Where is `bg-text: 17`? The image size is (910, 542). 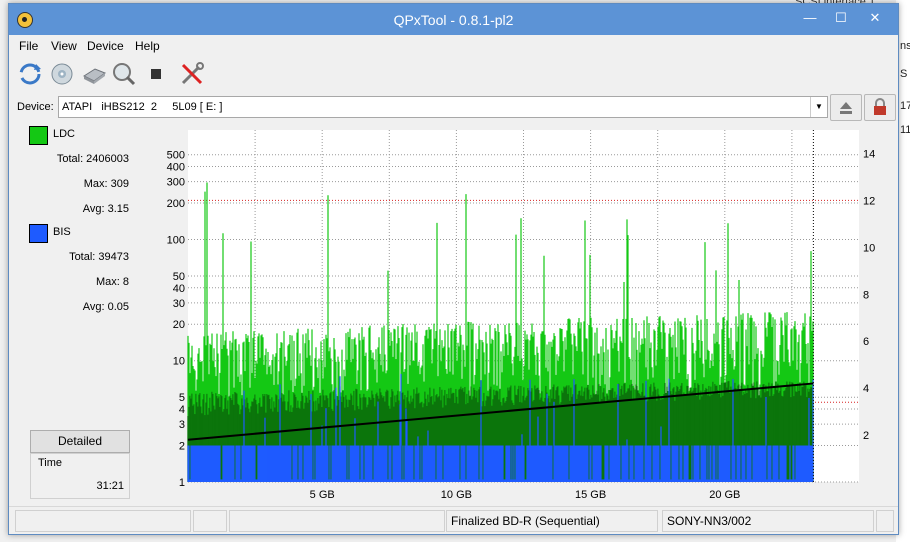 bg-text: 17 is located at coordinates (905, 106).